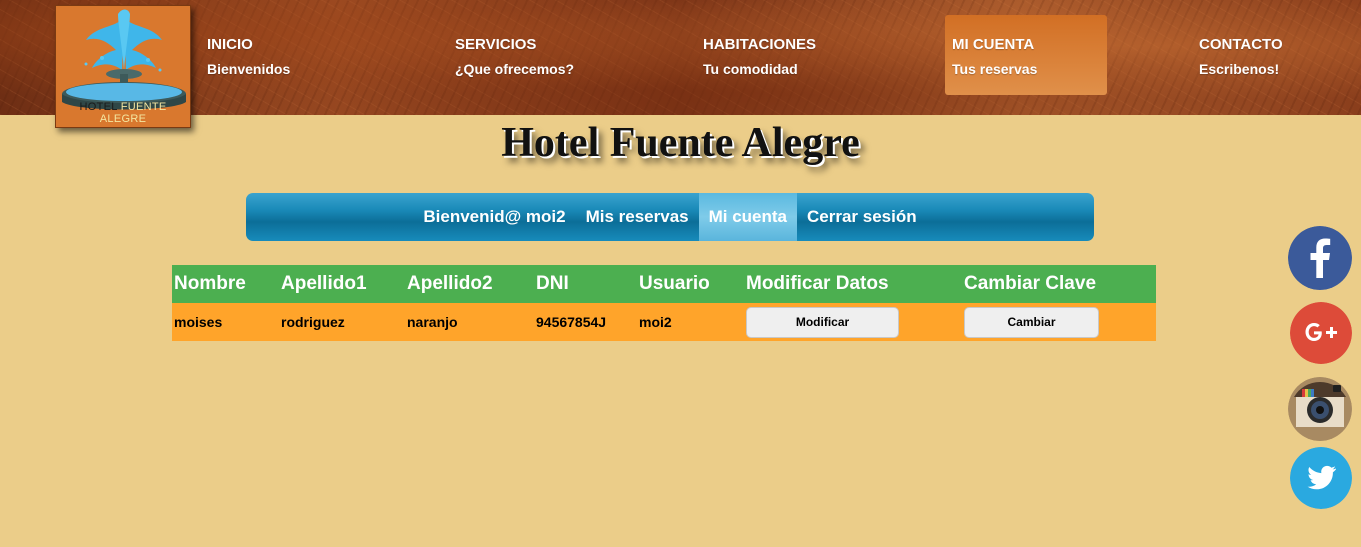 The height and width of the screenshot is (547, 1361). I want to click on header-apellido2: Apellido2, so click(469, 284).